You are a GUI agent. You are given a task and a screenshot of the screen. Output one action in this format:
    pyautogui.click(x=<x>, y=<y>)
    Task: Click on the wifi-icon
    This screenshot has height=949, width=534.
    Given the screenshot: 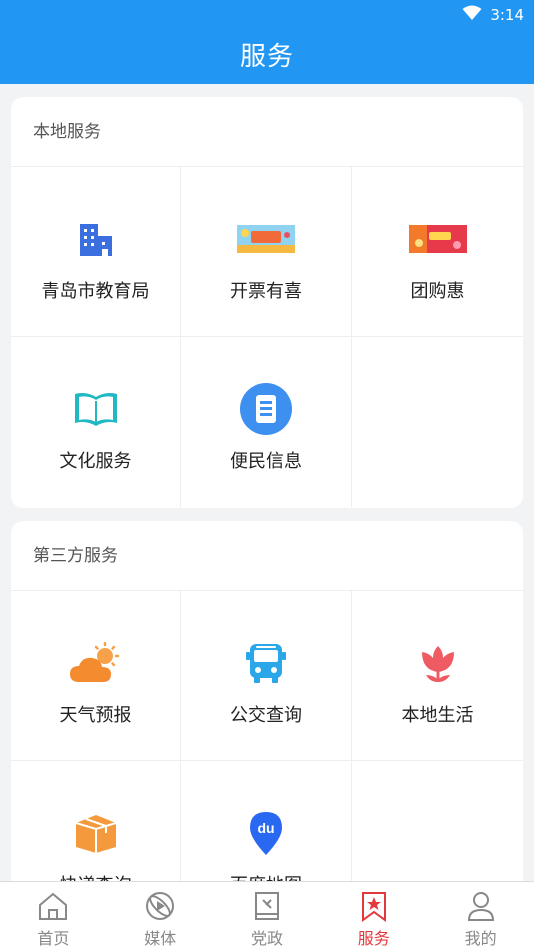 What is the action you would take?
    pyautogui.click(x=472, y=15)
    